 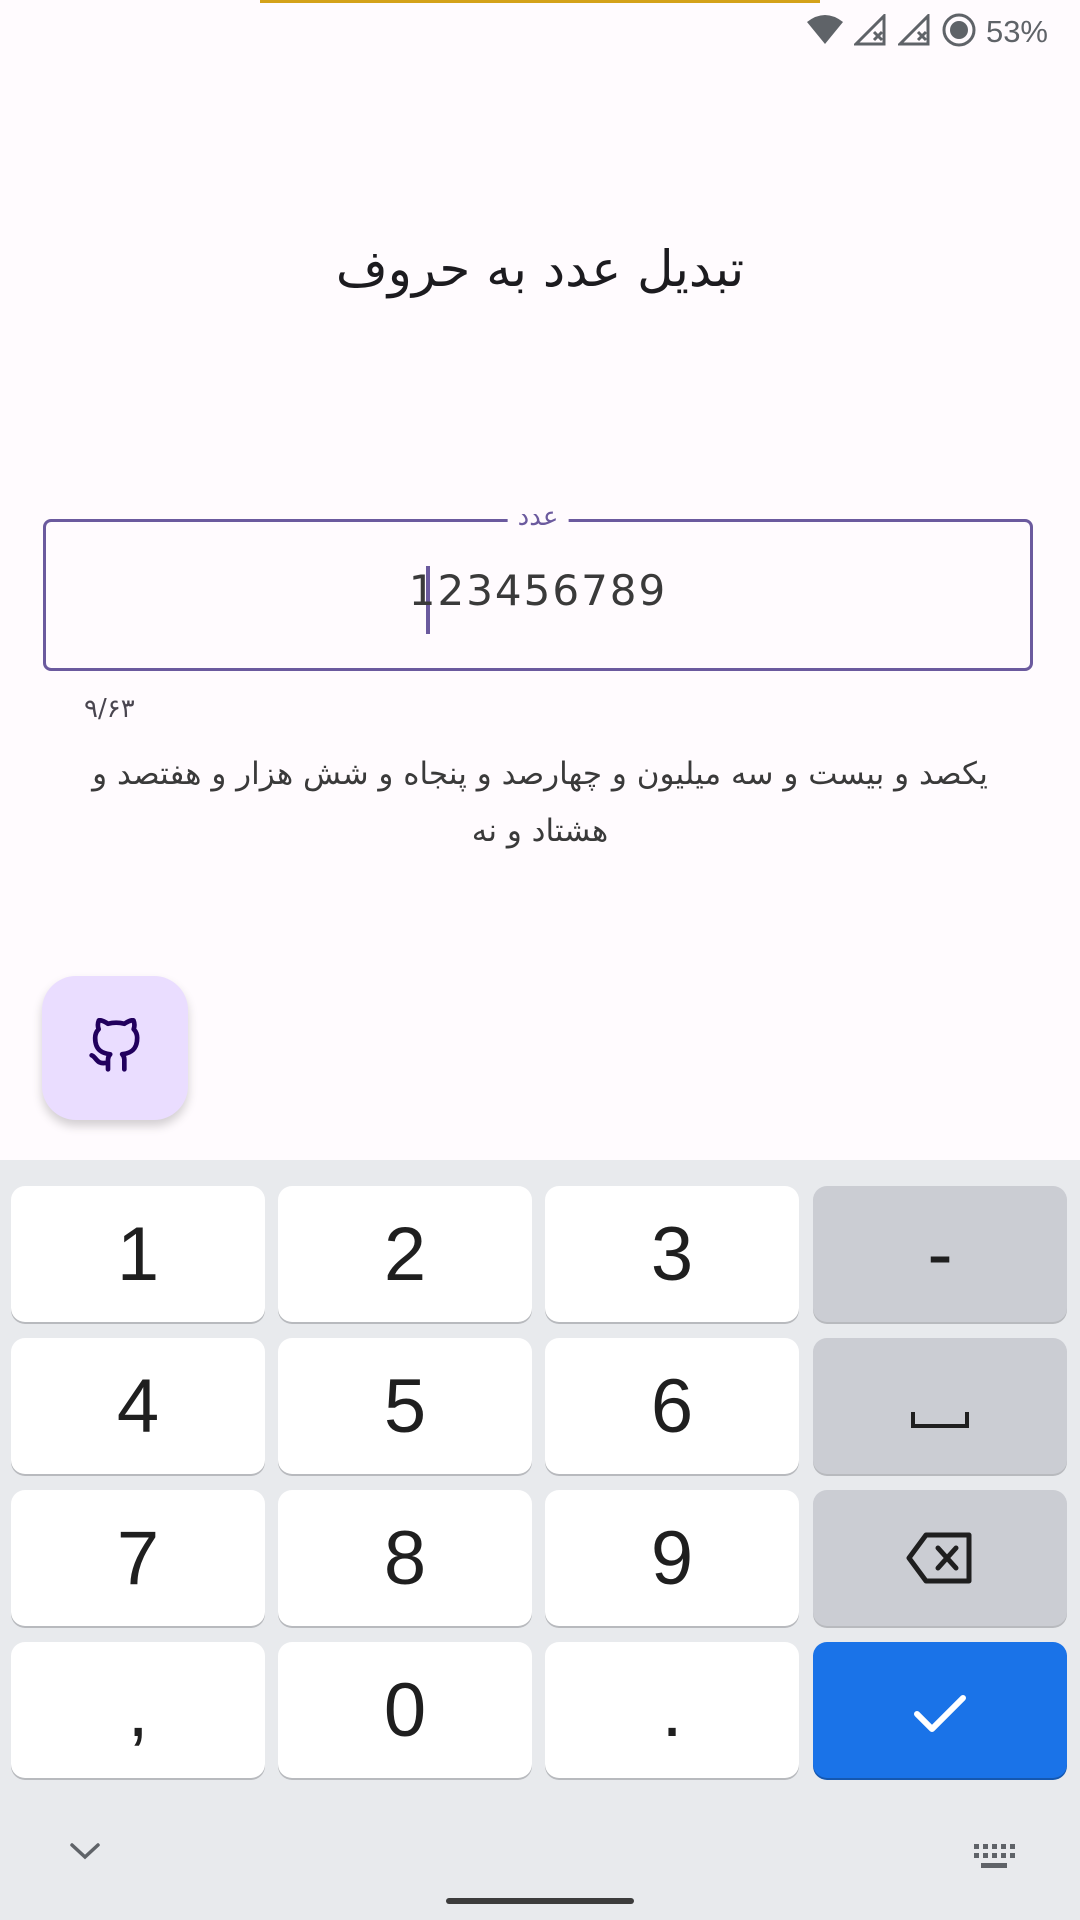 What do you see at coordinates (672, 1406) in the screenshot?
I see `key-6: 6` at bounding box center [672, 1406].